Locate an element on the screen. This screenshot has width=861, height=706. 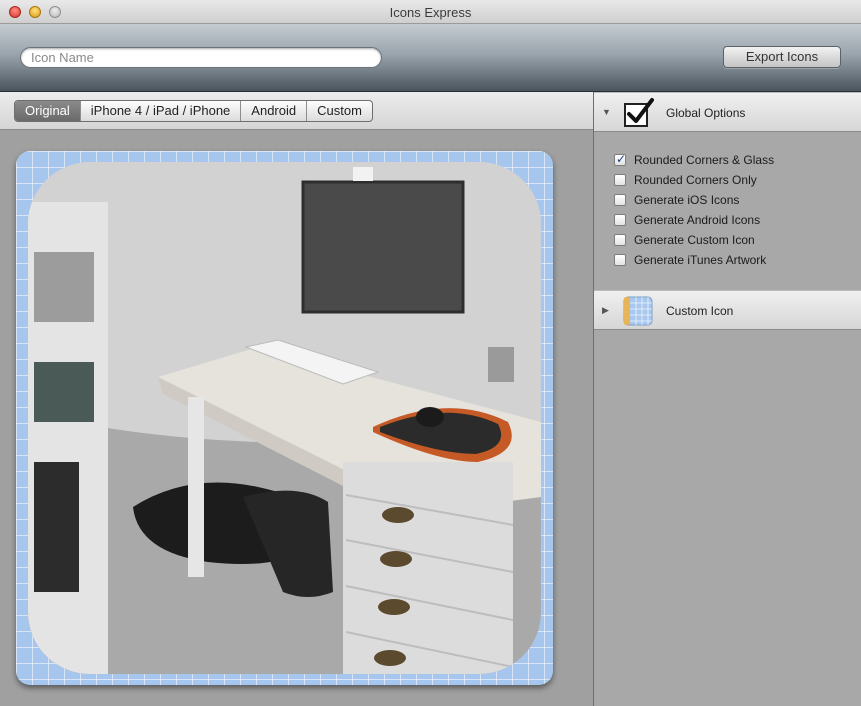
option-rounded-corners-only: Rounded Corners Only is located at coordinates (727, 180).